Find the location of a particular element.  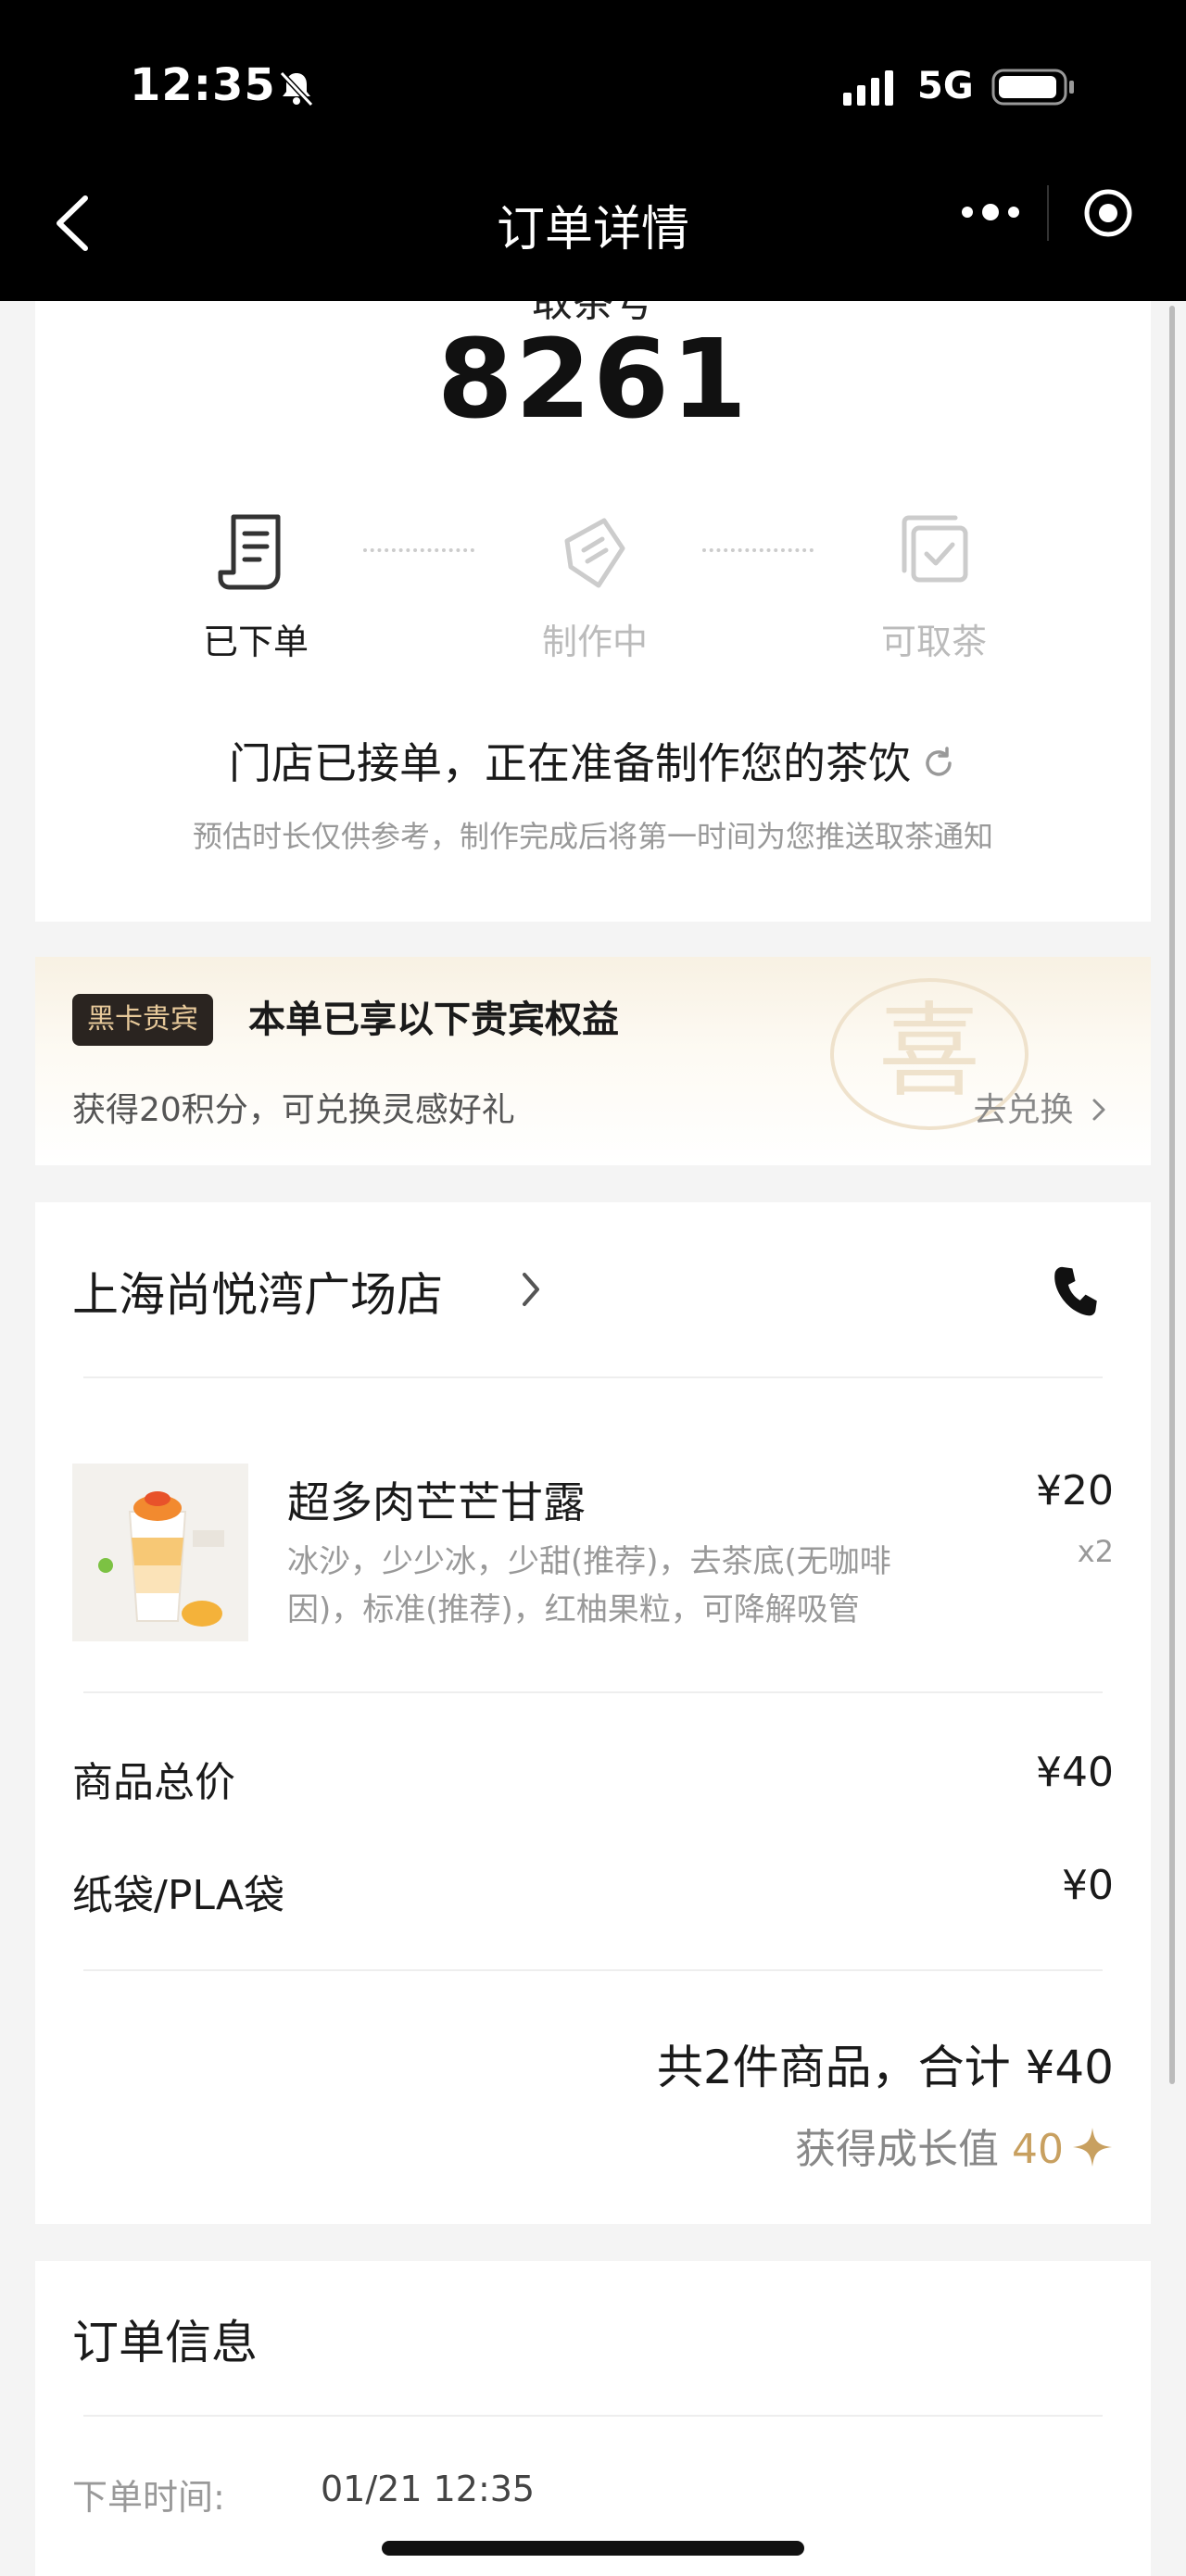

phone-icon is located at coordinates (1075, 1291).